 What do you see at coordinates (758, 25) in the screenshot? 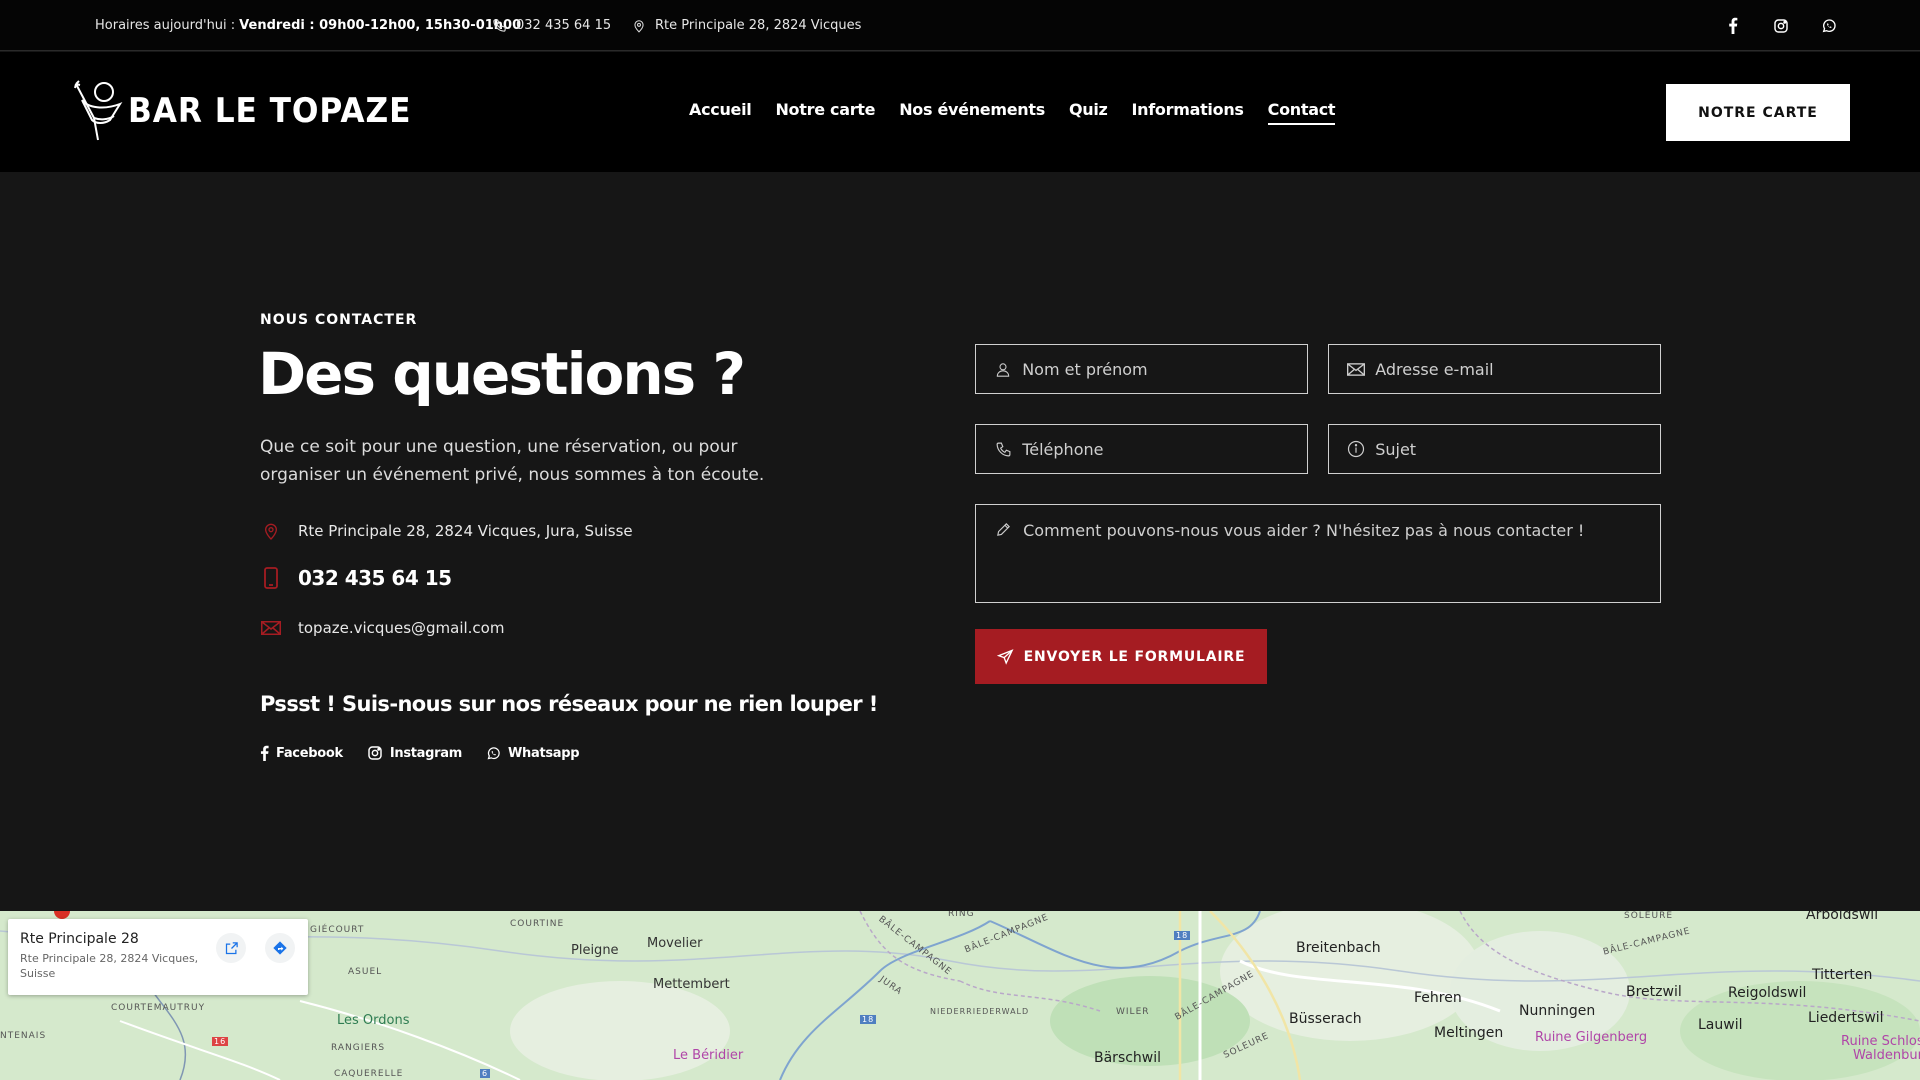
I see `topbar-address-text: Rte Principale 28, 2824 Vicques` at bounding box center [758, 25].